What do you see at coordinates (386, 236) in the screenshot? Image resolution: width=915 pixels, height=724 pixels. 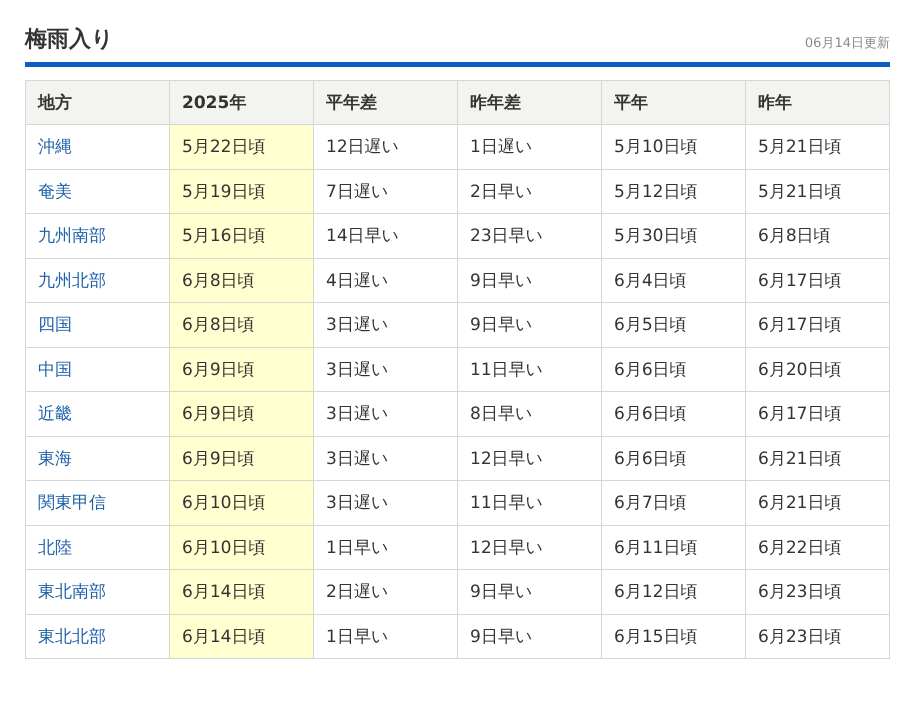 I see `table-cell: 14日早い` at bounding box center [386, 236].